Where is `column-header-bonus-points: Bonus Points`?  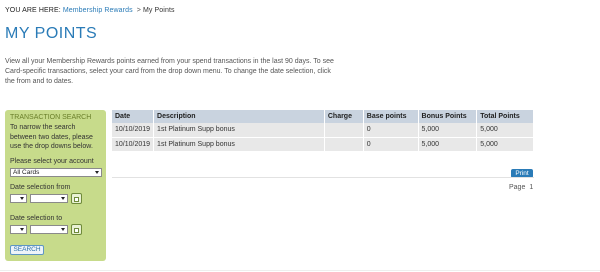 column-header-bonus-points: Bonus Points is located at coordinates (448, 116).